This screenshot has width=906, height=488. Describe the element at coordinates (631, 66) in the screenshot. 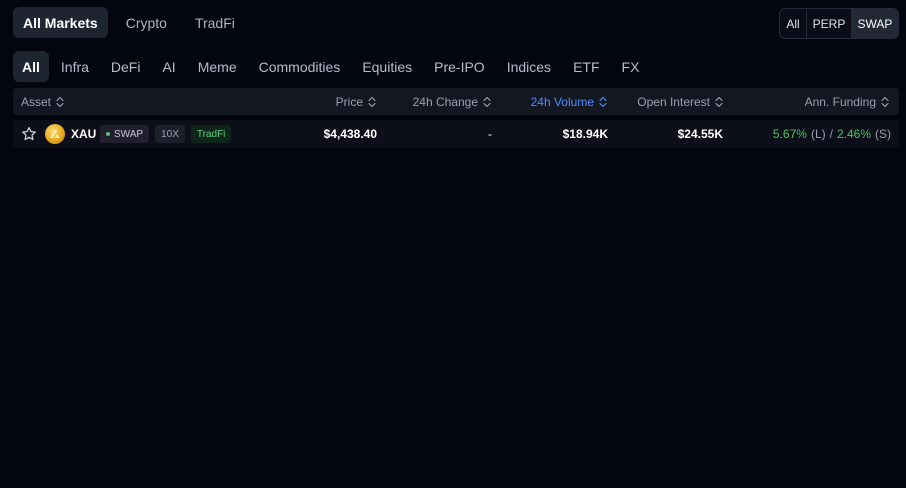

I see `category-fx: FX` at that location.